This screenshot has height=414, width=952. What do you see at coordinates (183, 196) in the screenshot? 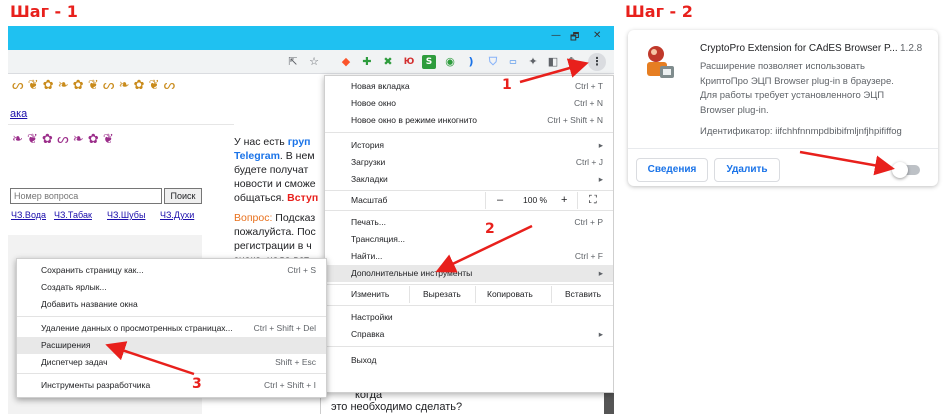
I see `search-button: Поиск` at bounding box center [183, 196].